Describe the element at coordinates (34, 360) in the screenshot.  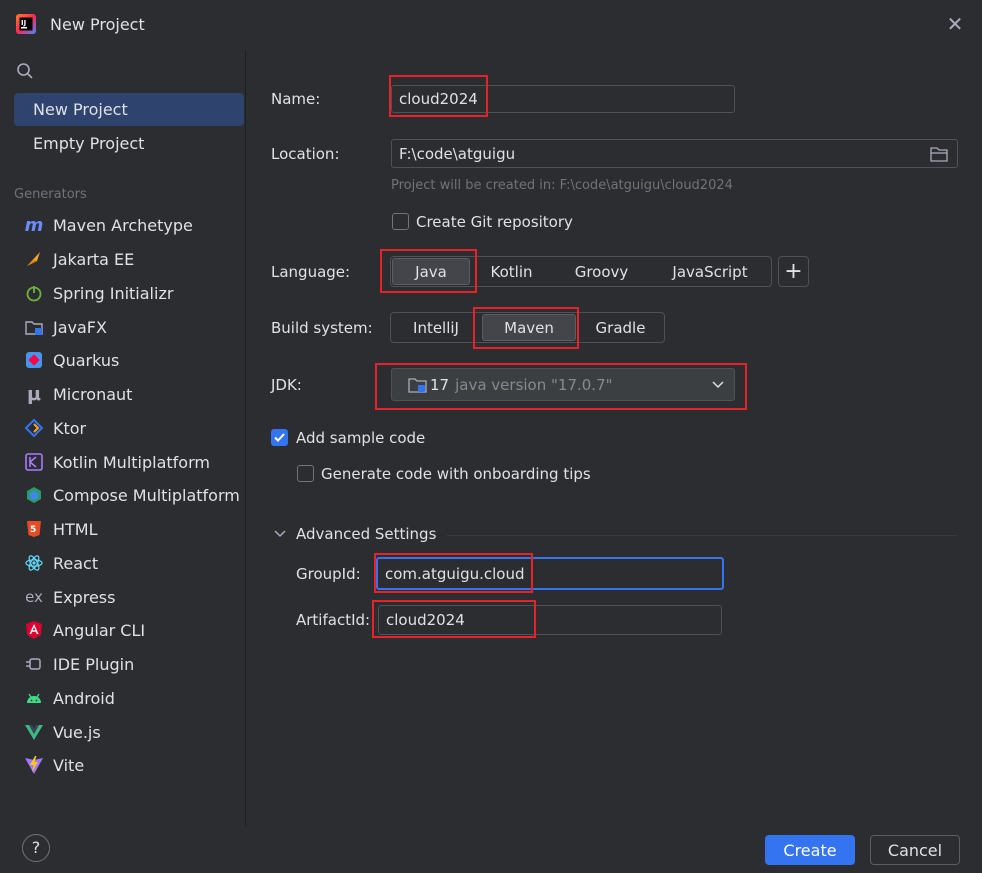
I see `quarkus-icon` at that location.